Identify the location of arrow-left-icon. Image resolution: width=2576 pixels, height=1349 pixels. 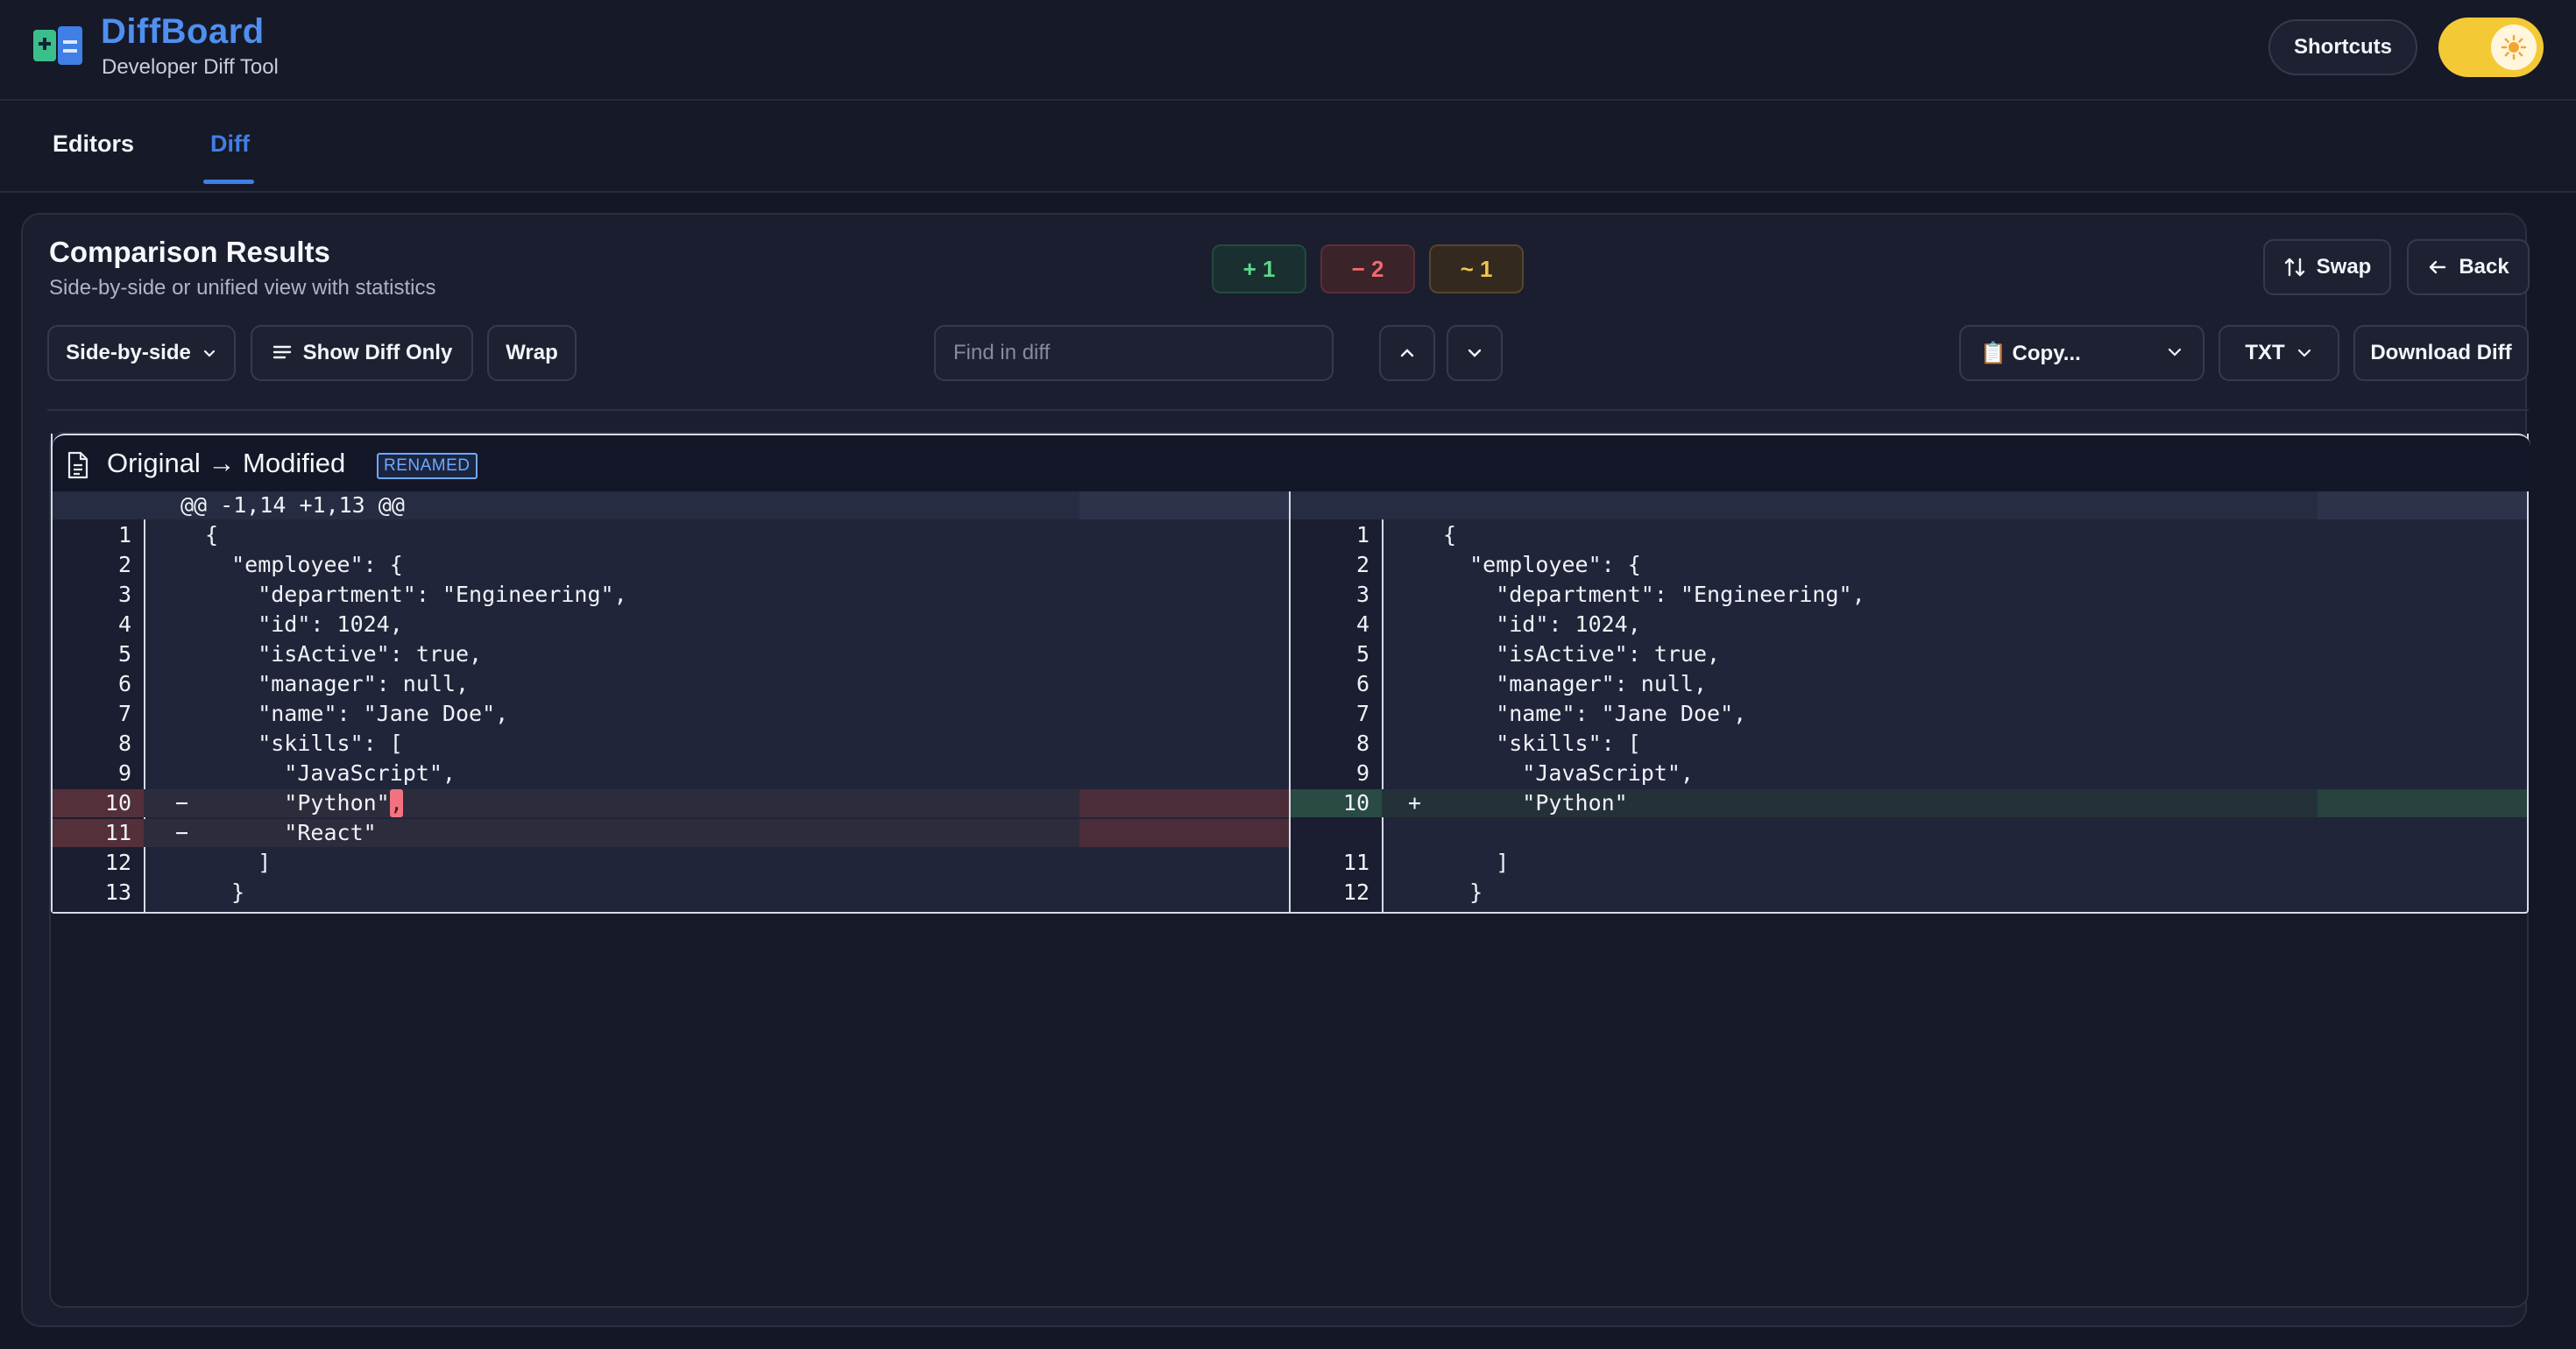
(2438, 267).